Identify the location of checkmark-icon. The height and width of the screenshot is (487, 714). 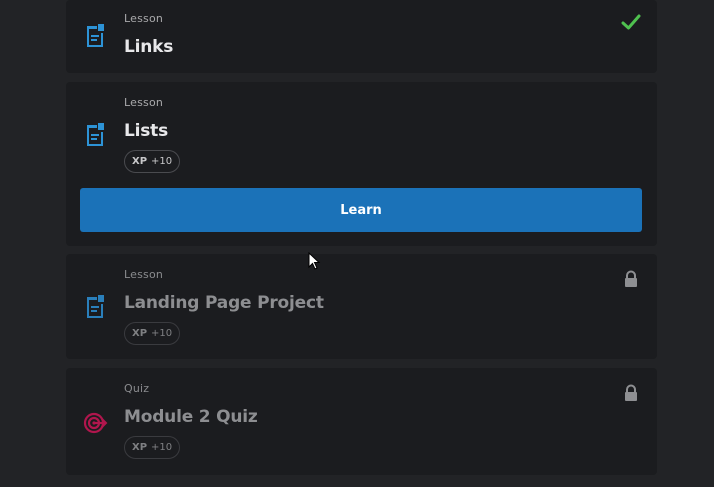
(631, 22).